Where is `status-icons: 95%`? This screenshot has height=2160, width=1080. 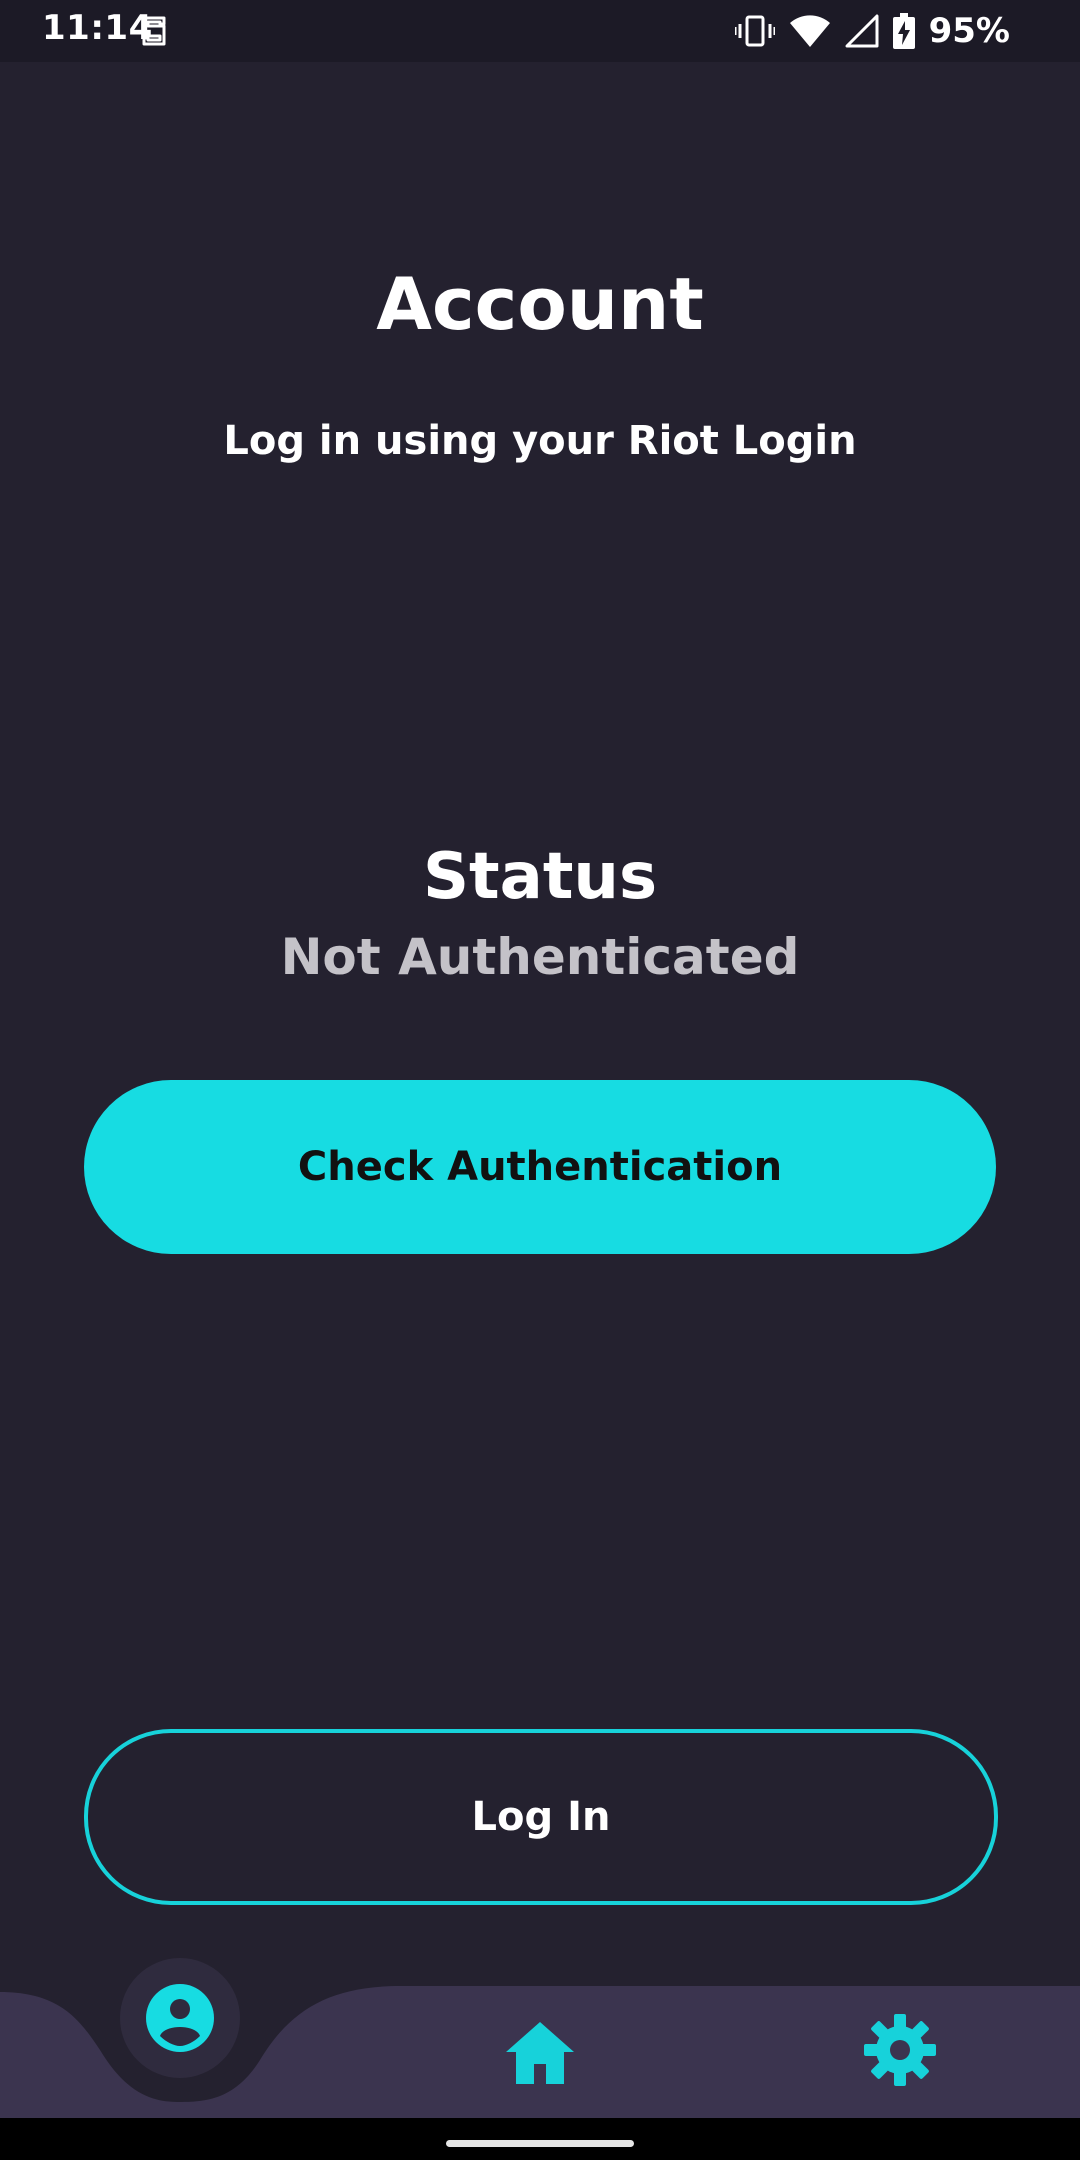
status-icons: 95% is located at coordinates (872, 31).